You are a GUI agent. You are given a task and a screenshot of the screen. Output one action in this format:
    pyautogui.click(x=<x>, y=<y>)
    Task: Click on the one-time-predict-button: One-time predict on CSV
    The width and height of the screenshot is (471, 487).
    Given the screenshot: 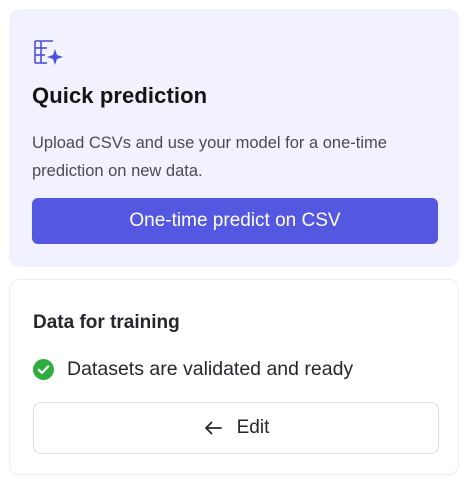 What is the action you would take?
    pyautogui.click(x=235, y=221)
    